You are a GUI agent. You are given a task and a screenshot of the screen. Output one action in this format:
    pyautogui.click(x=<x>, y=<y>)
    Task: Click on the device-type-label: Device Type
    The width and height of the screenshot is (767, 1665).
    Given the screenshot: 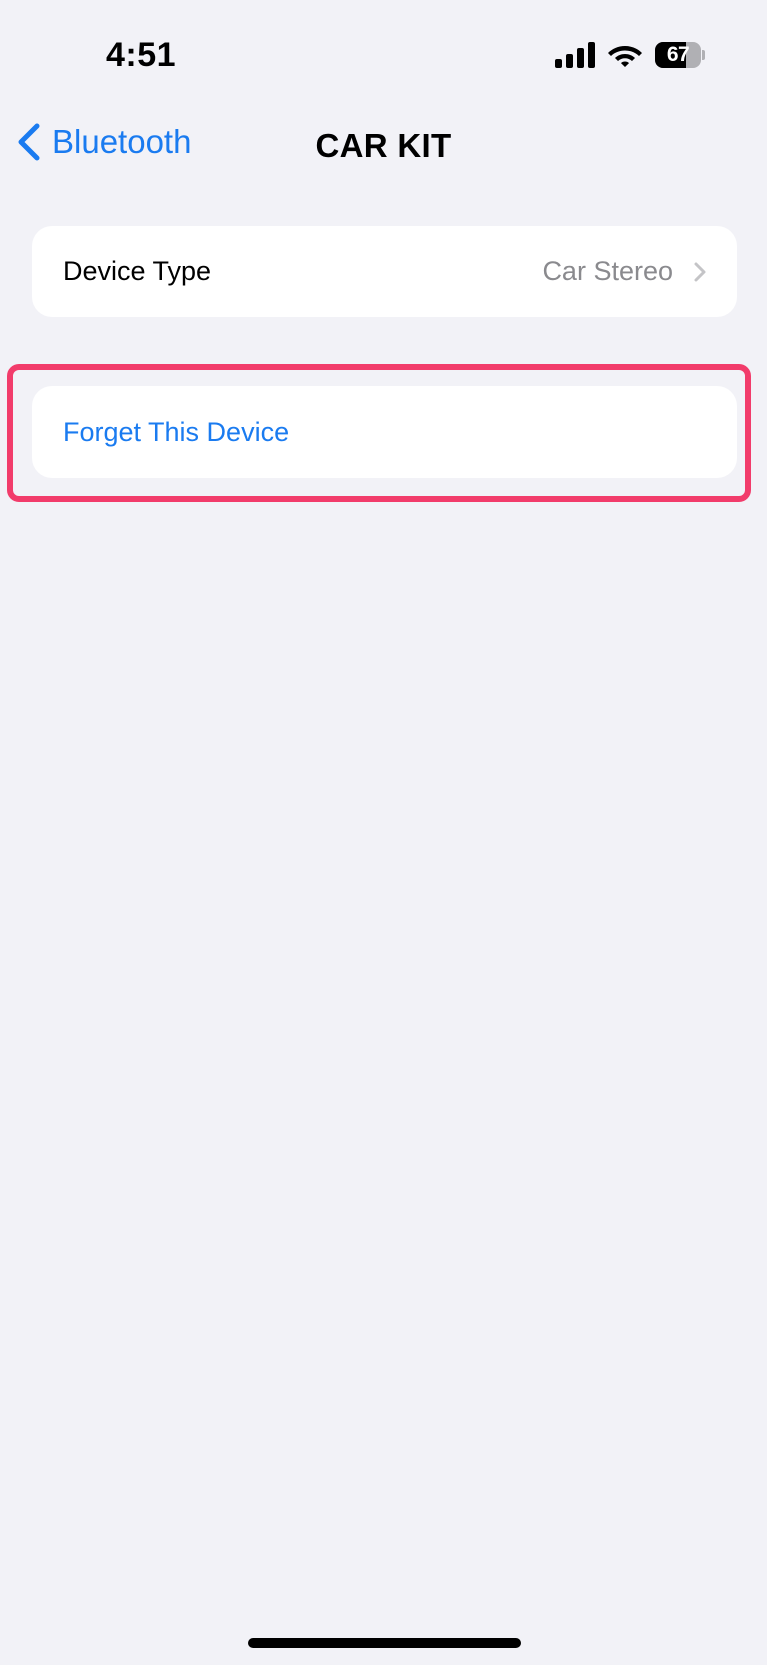 What is the action you would take?
    pyautogui.click(x=137, y=271)
    